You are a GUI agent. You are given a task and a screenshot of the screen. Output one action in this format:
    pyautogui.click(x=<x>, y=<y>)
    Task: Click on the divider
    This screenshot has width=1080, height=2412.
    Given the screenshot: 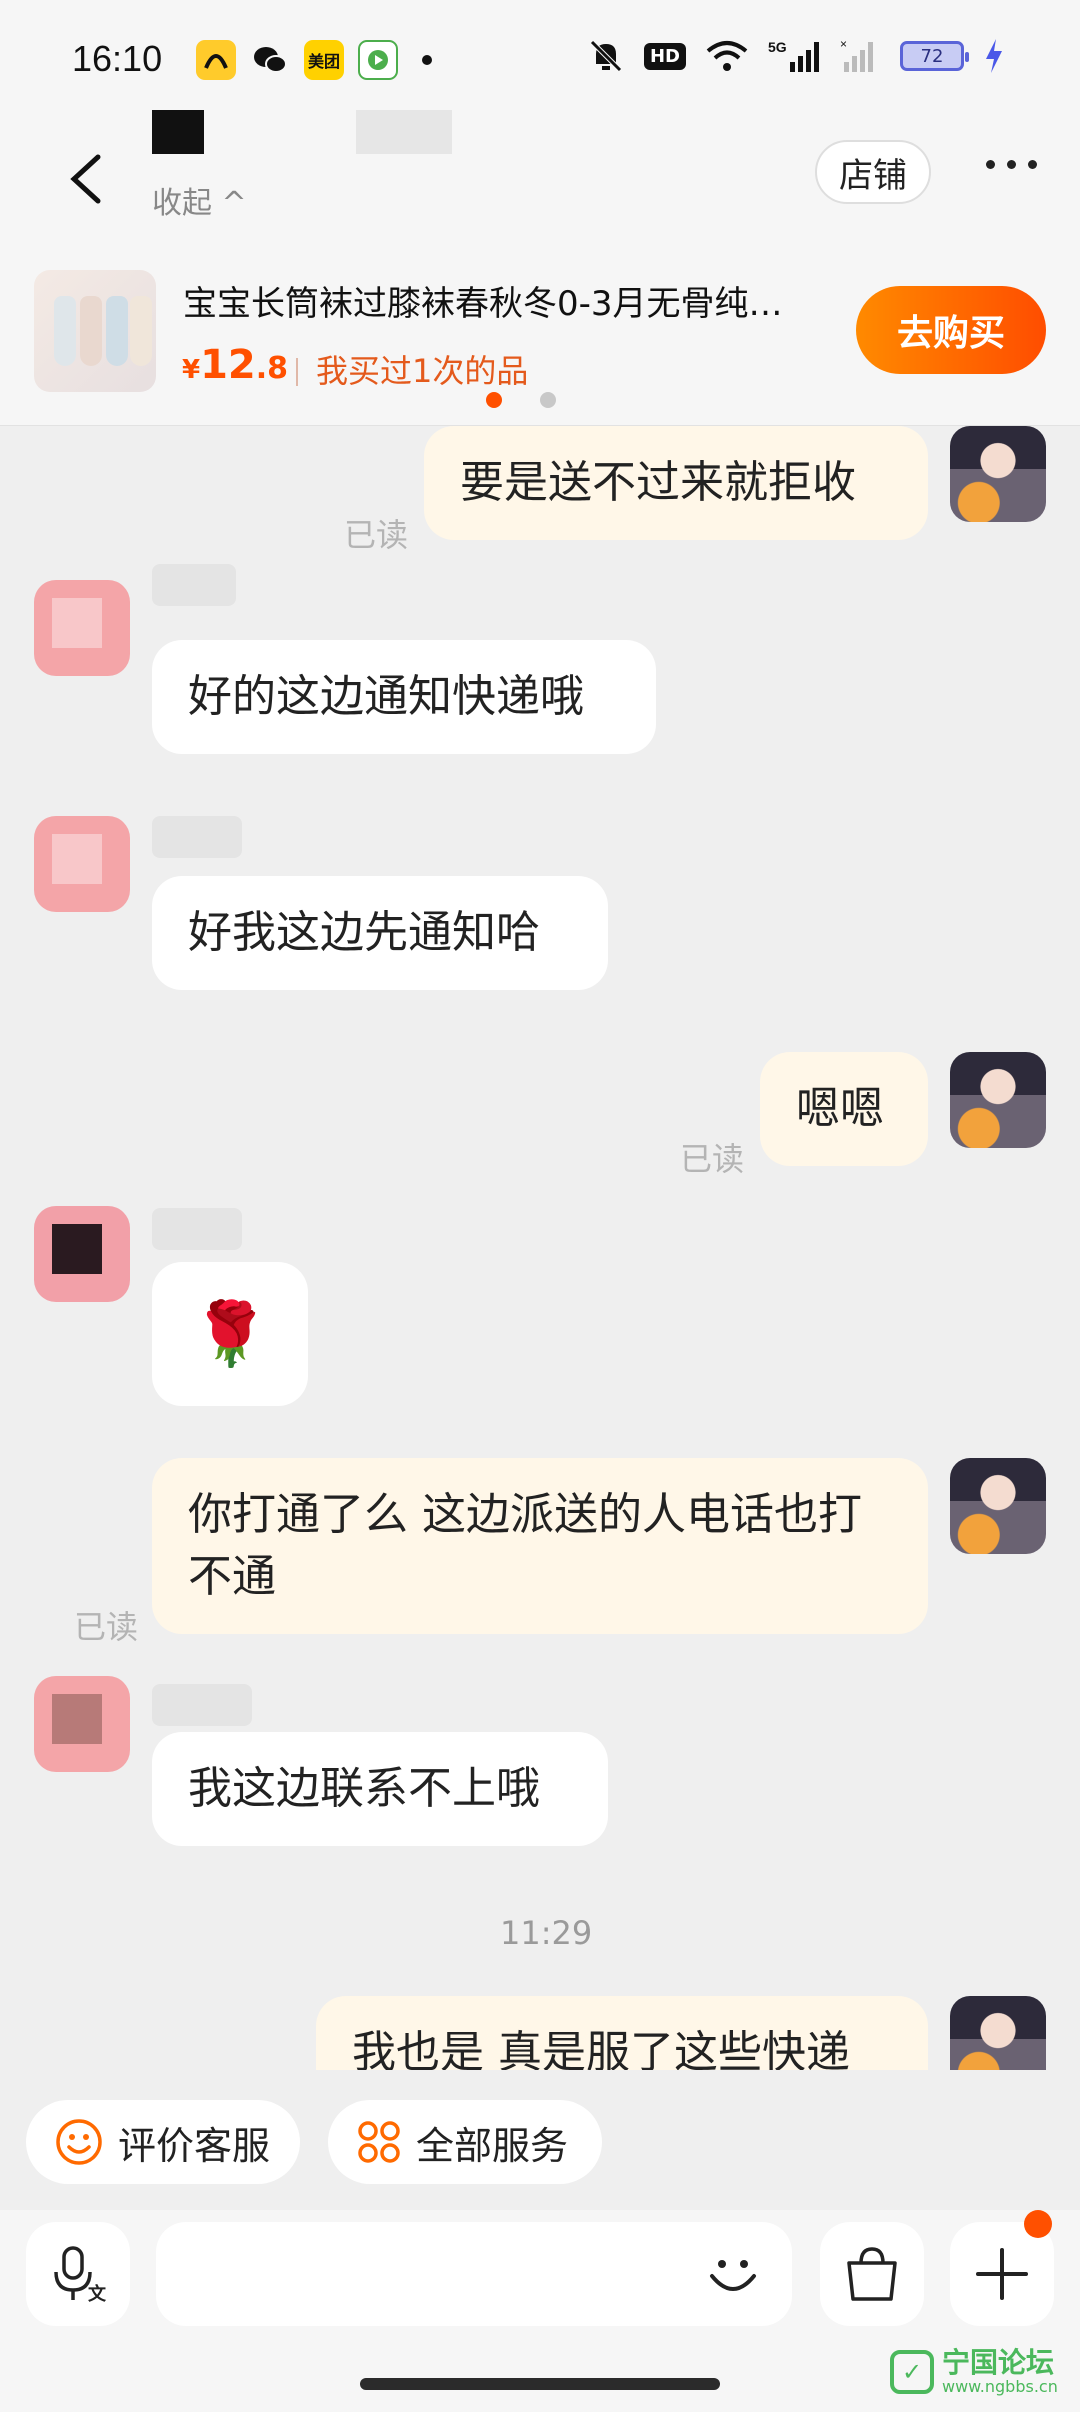 What is the action you would take?
    pyautogui.click(x=297, y=372)
    